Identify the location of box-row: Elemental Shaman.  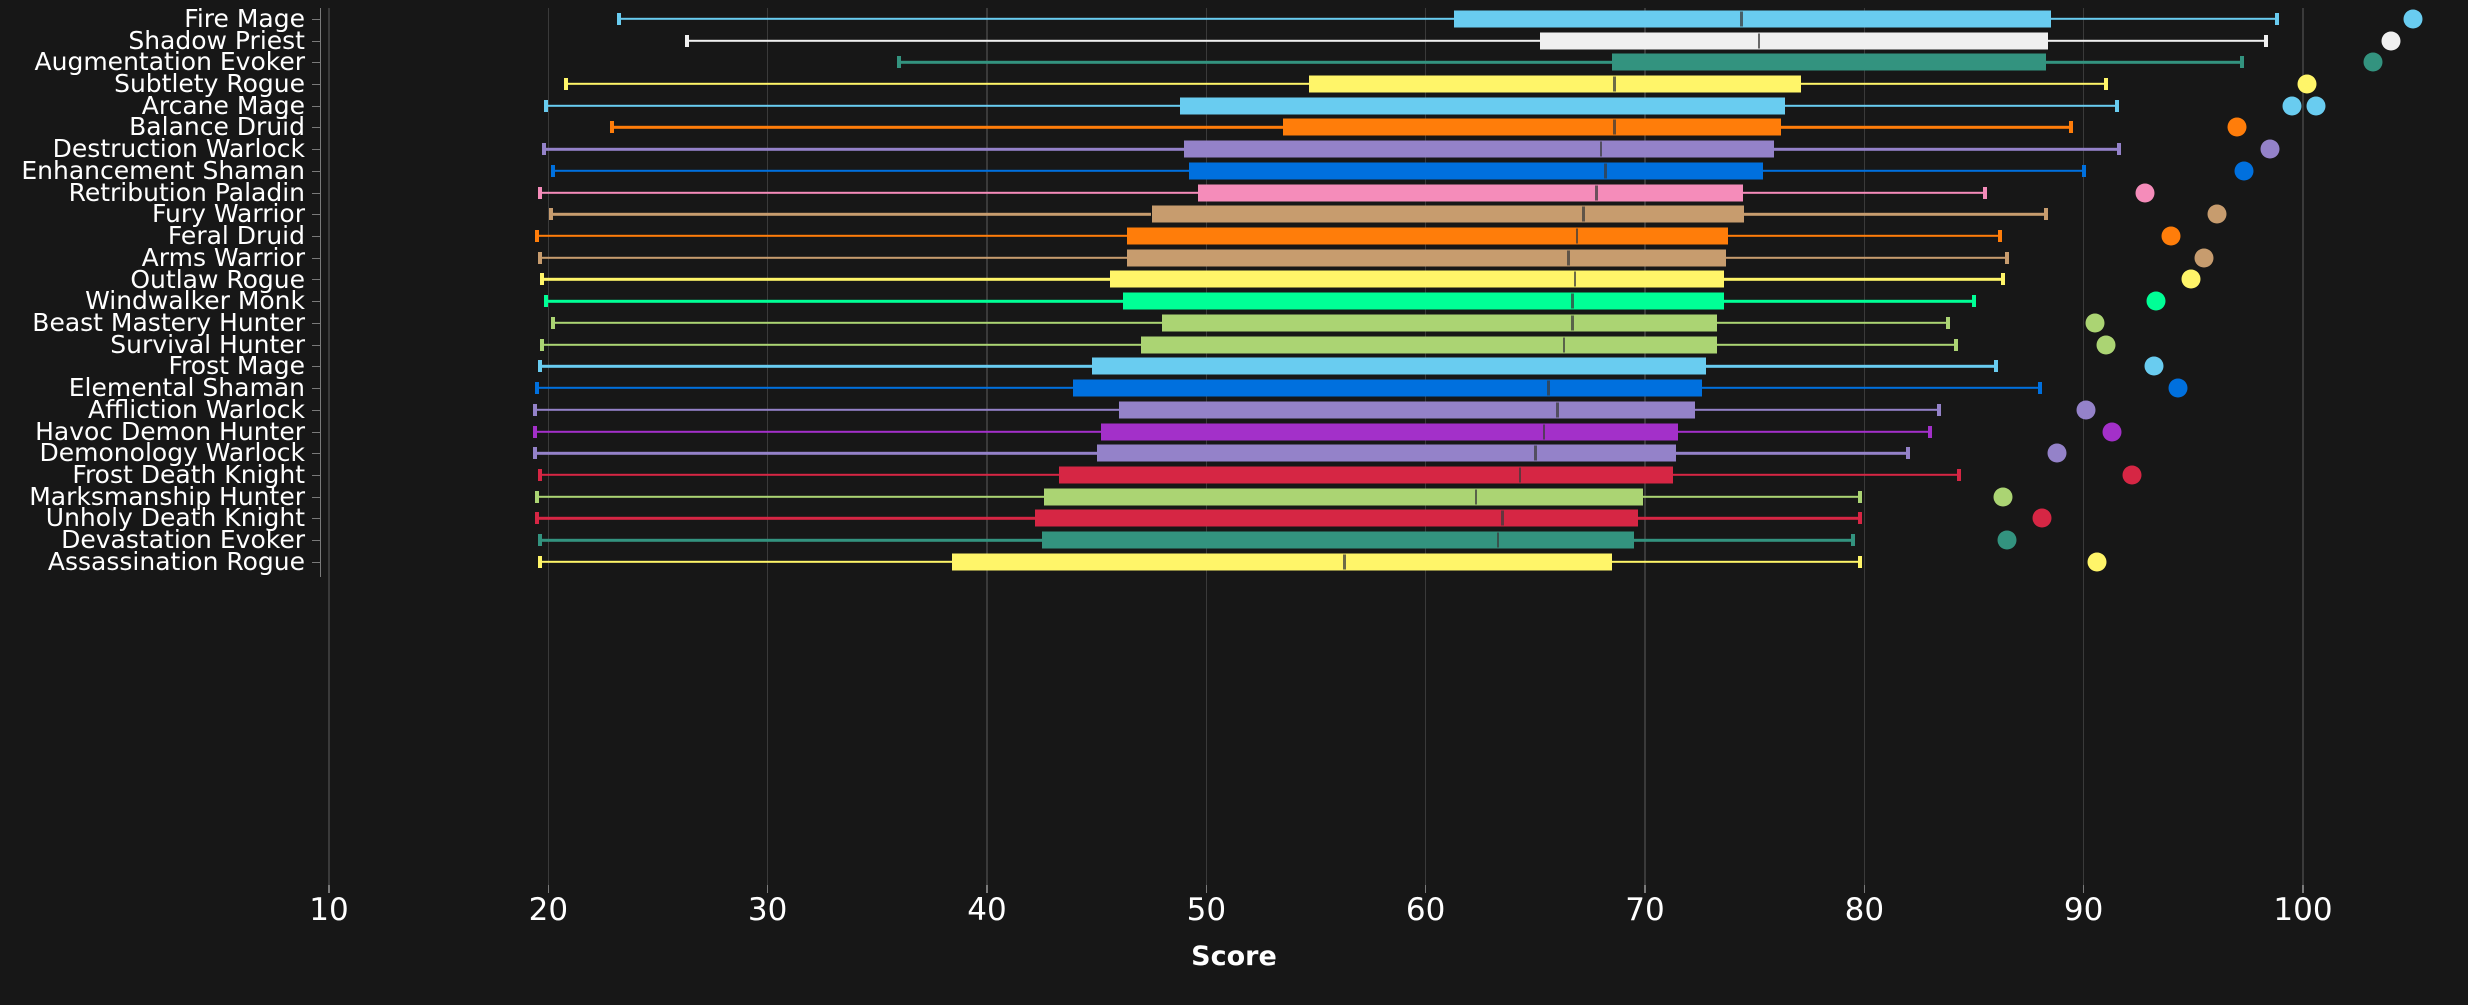
(1234, 387).